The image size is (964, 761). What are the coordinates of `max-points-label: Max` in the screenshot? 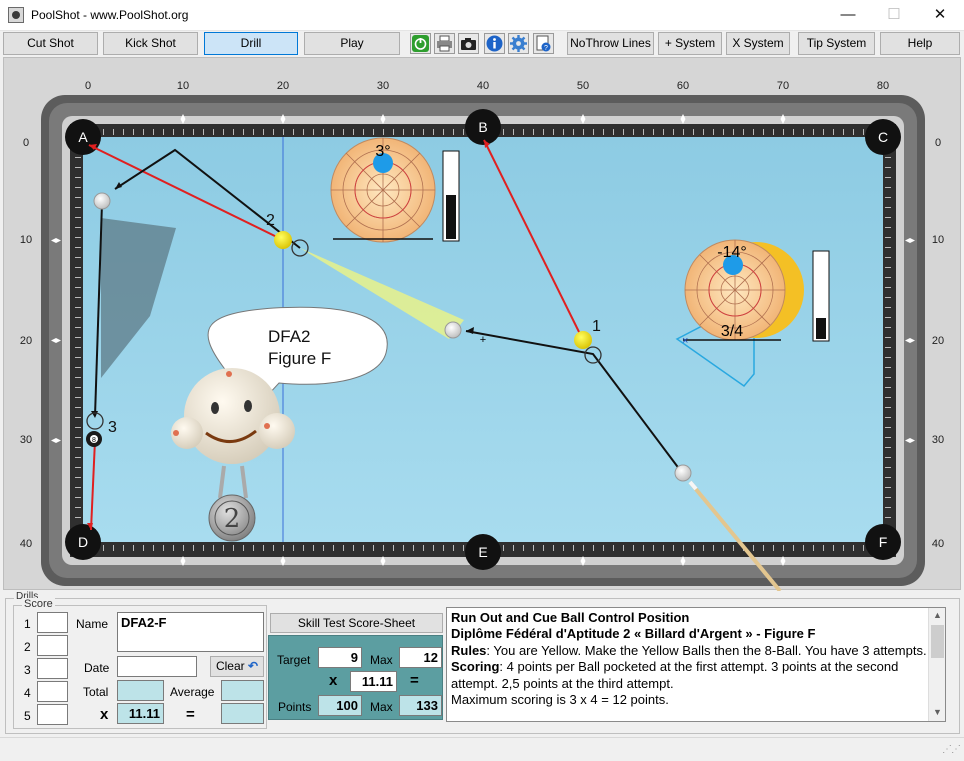 It's located at (381, 707).